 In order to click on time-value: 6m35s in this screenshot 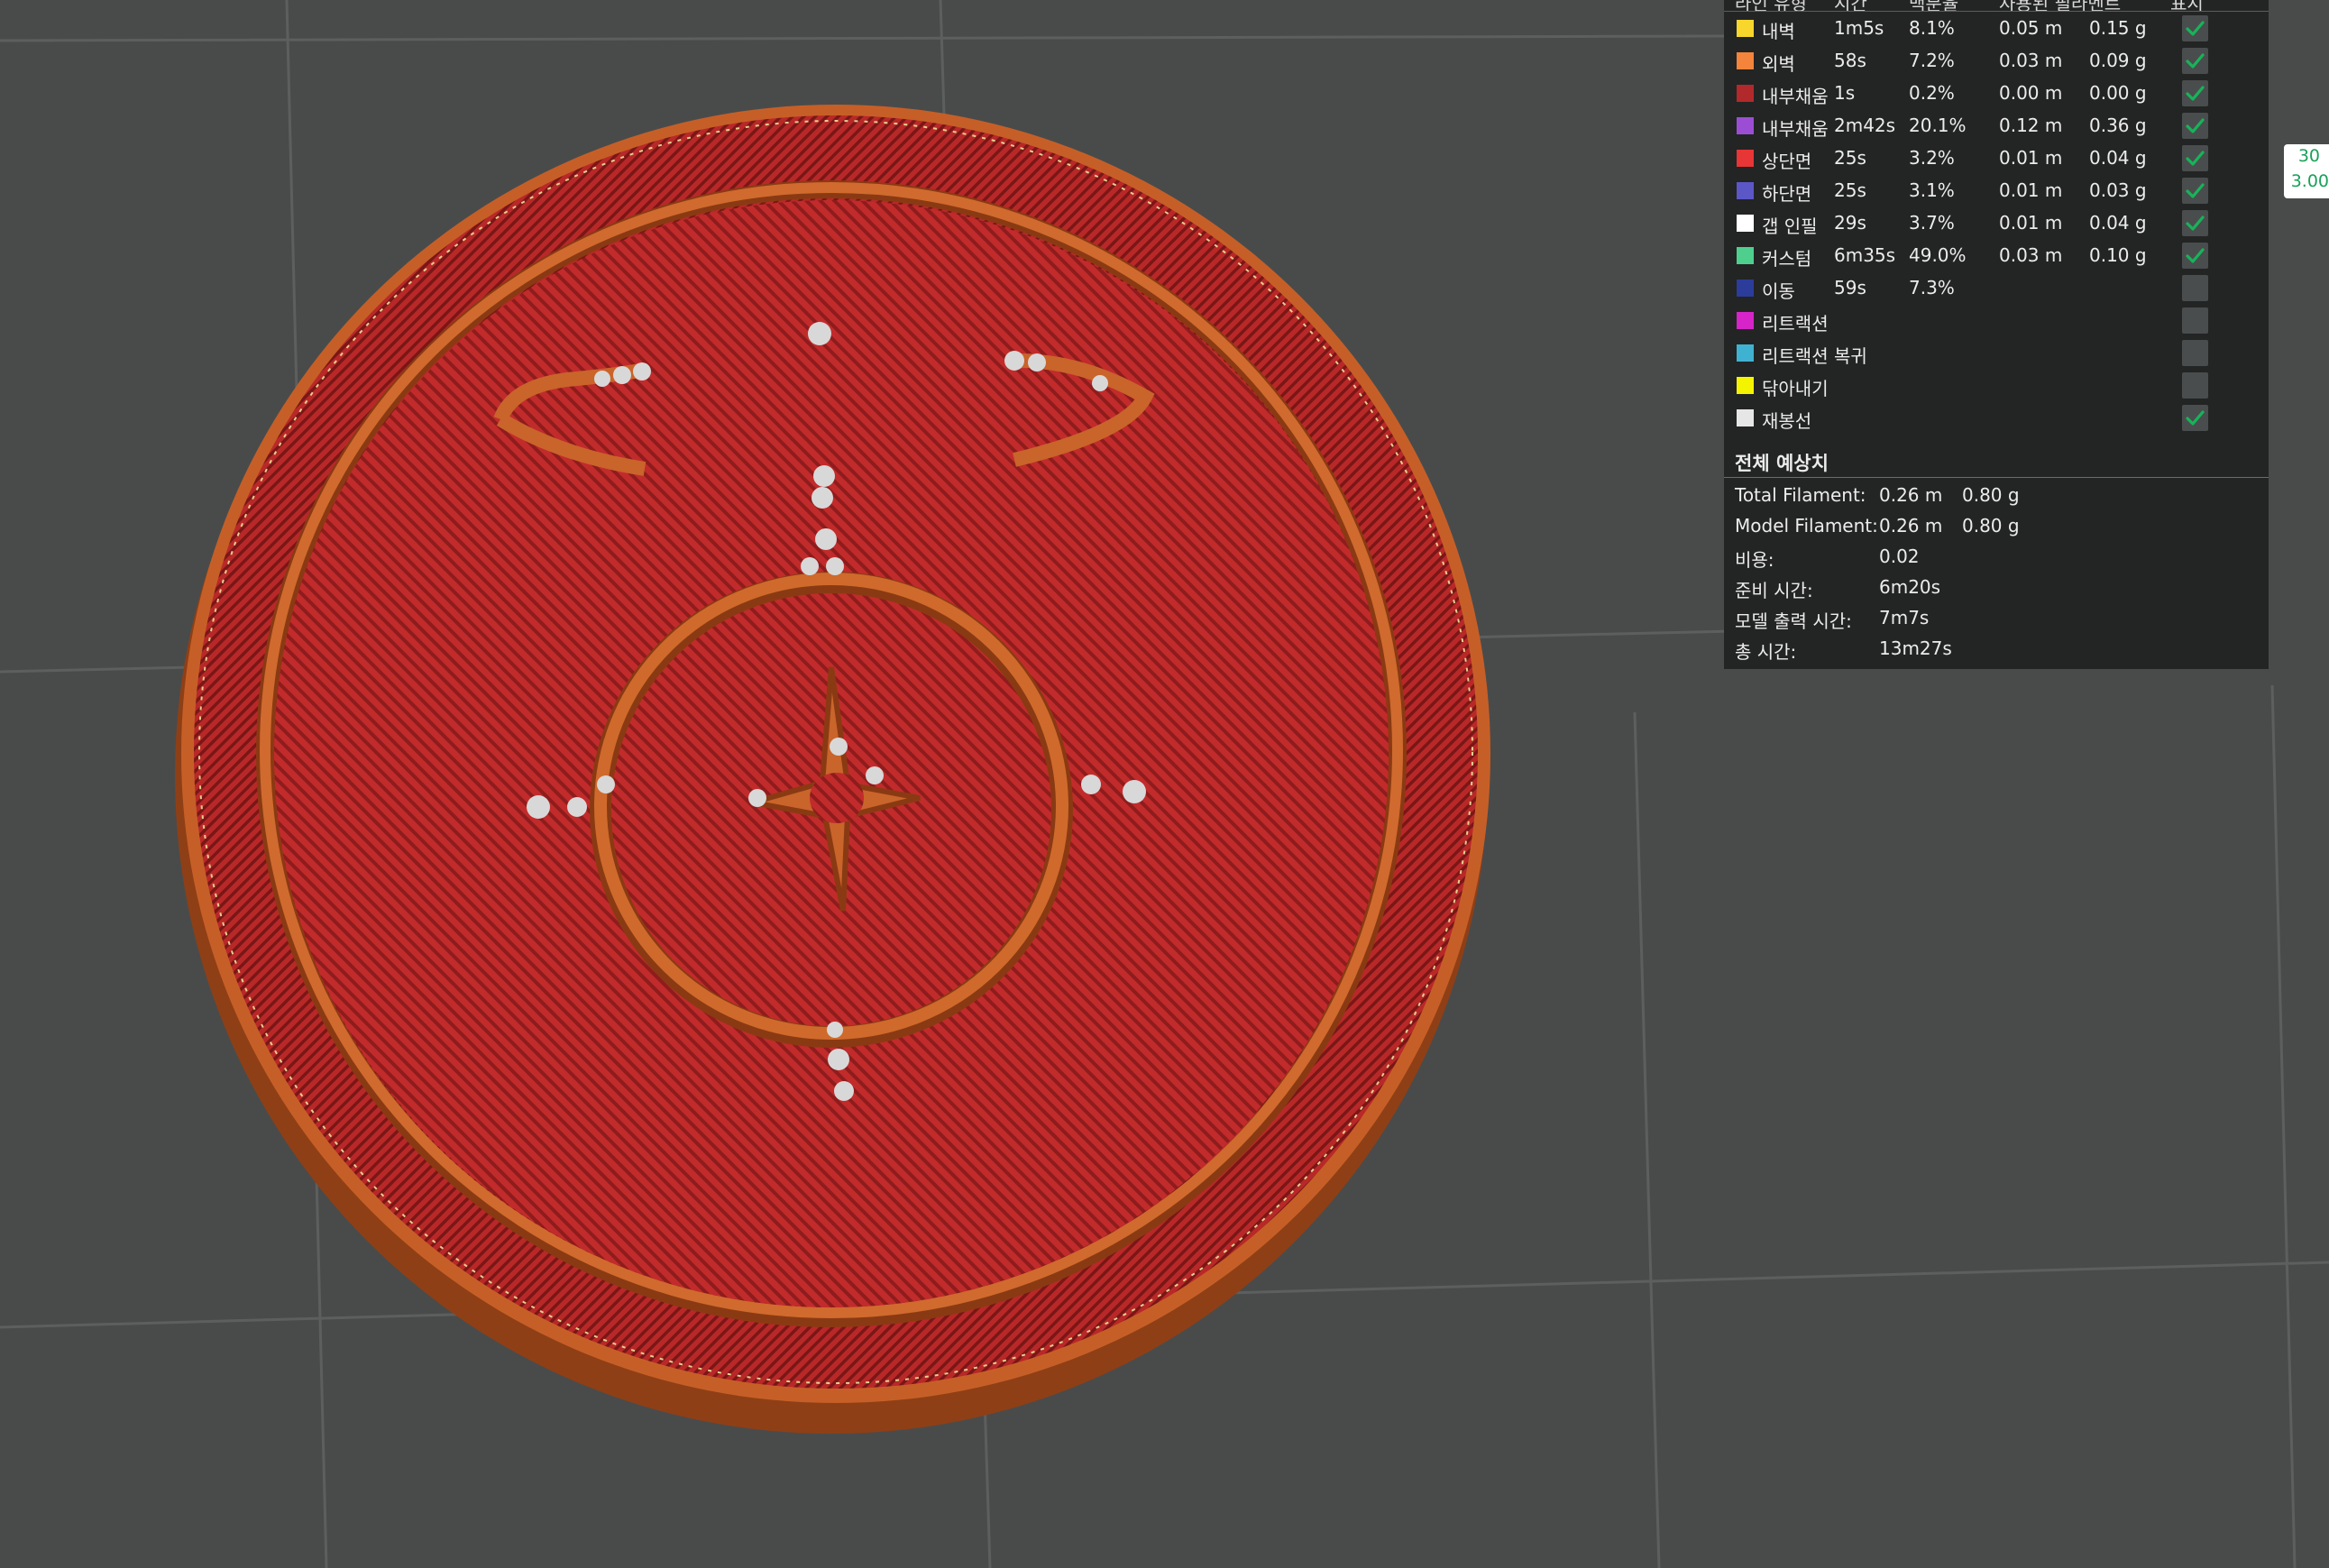, I will do `click(1865, 255)`.